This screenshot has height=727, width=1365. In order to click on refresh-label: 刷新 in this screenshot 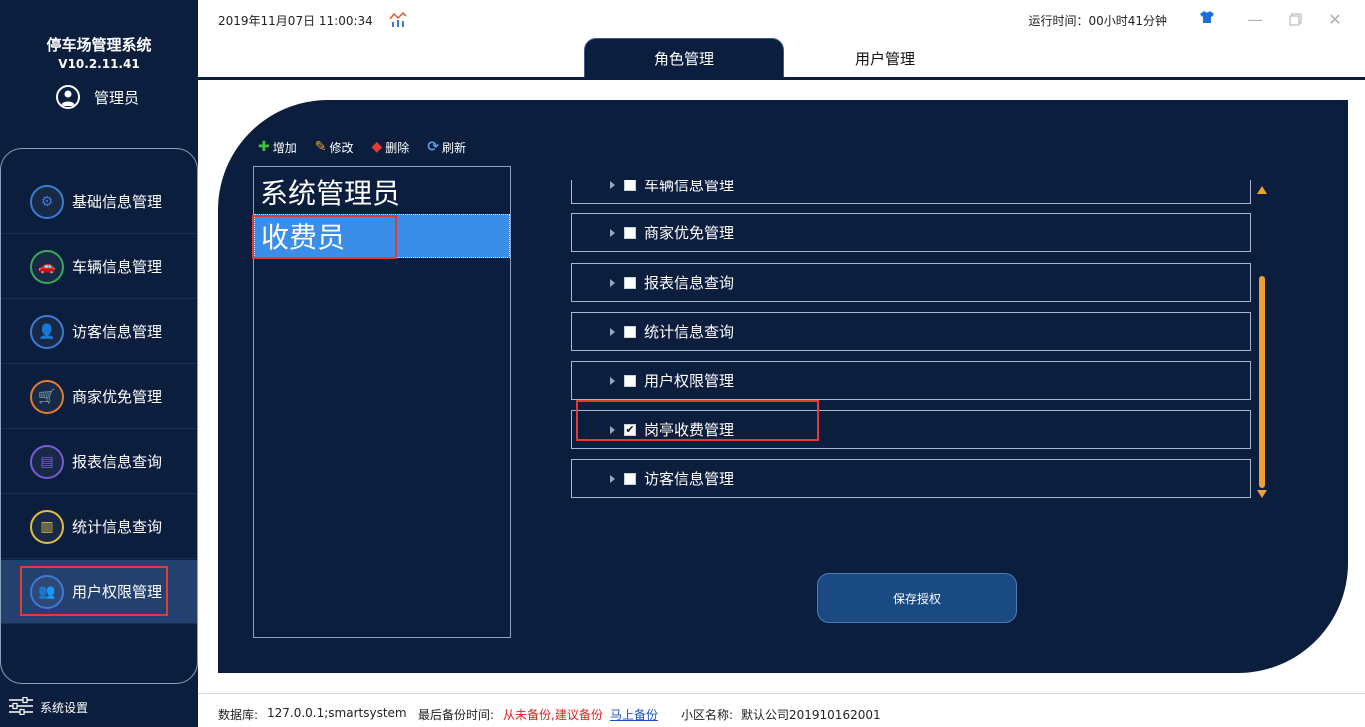, I will do `click(454, 147)`.